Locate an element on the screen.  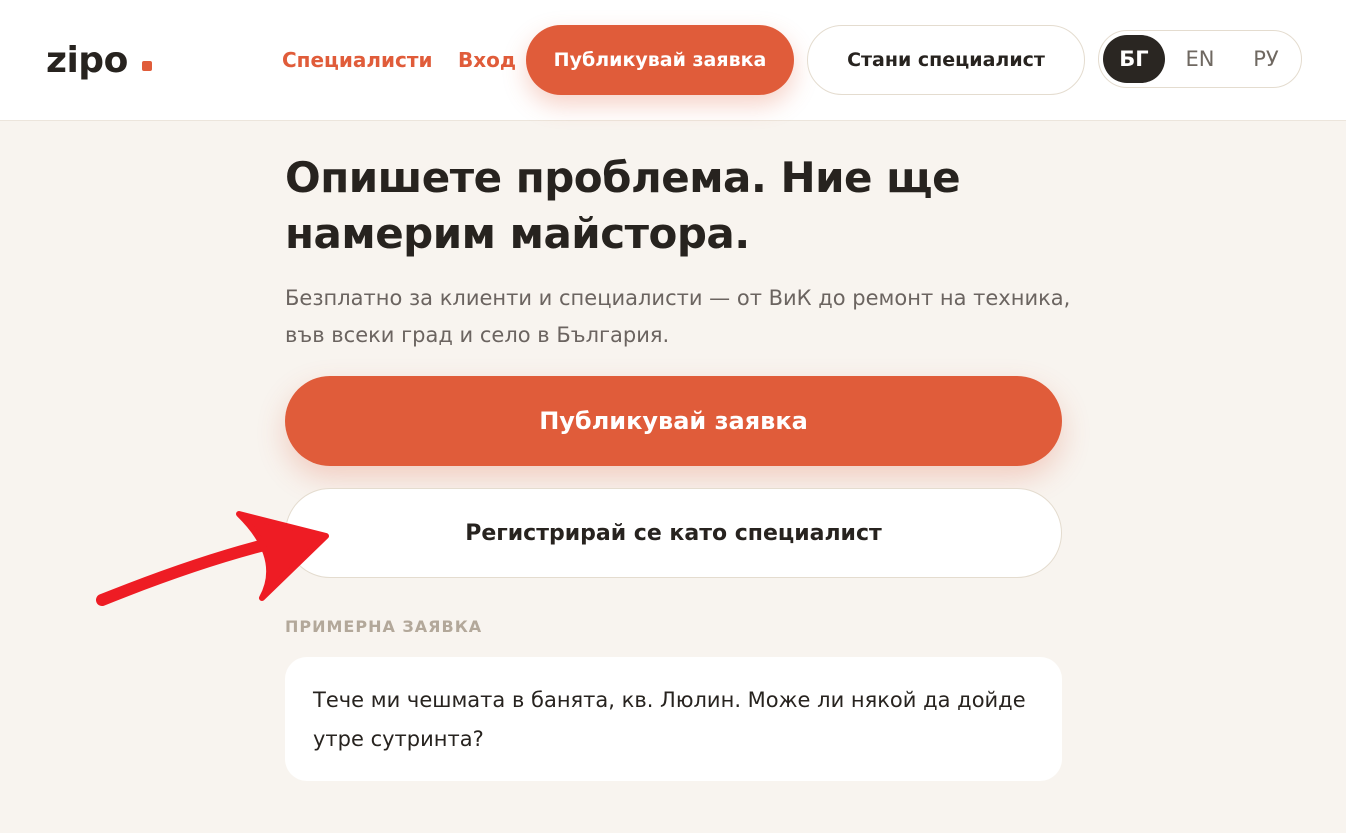
language-option-en: EN is located at coordinates (1200, 59).